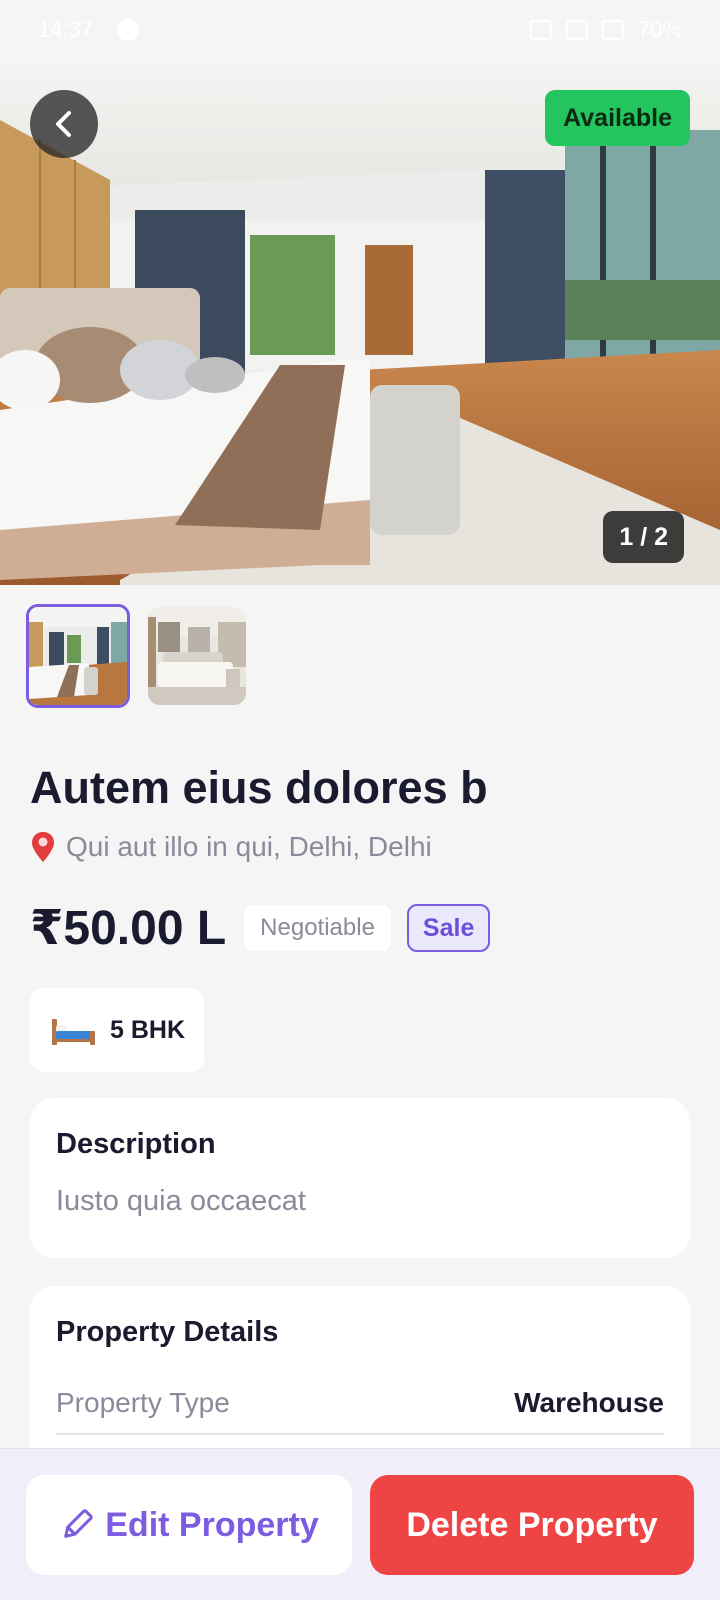 This screenshot has width=720, height=1600. What do you see at coordinates (259, 787) in the screenshot?
I see `property-title: Autem eius dolores b` at bounding box center [259, 787].